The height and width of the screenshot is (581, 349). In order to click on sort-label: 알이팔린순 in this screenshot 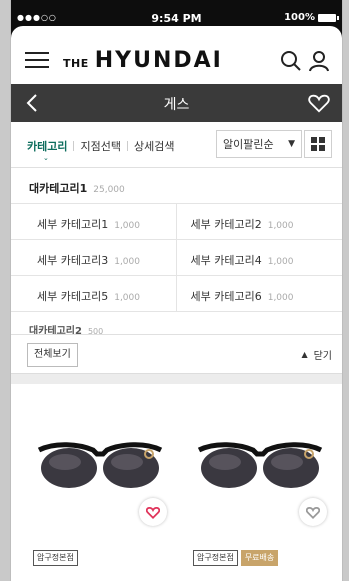, I will do `click(248, 144)`.